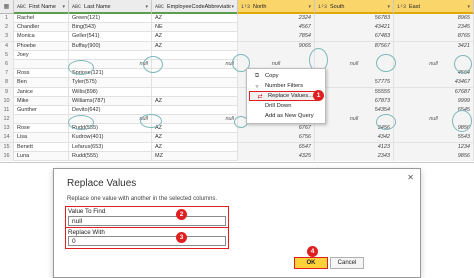  I want to click on table-cell-first: Rachel, so click(41, 18).